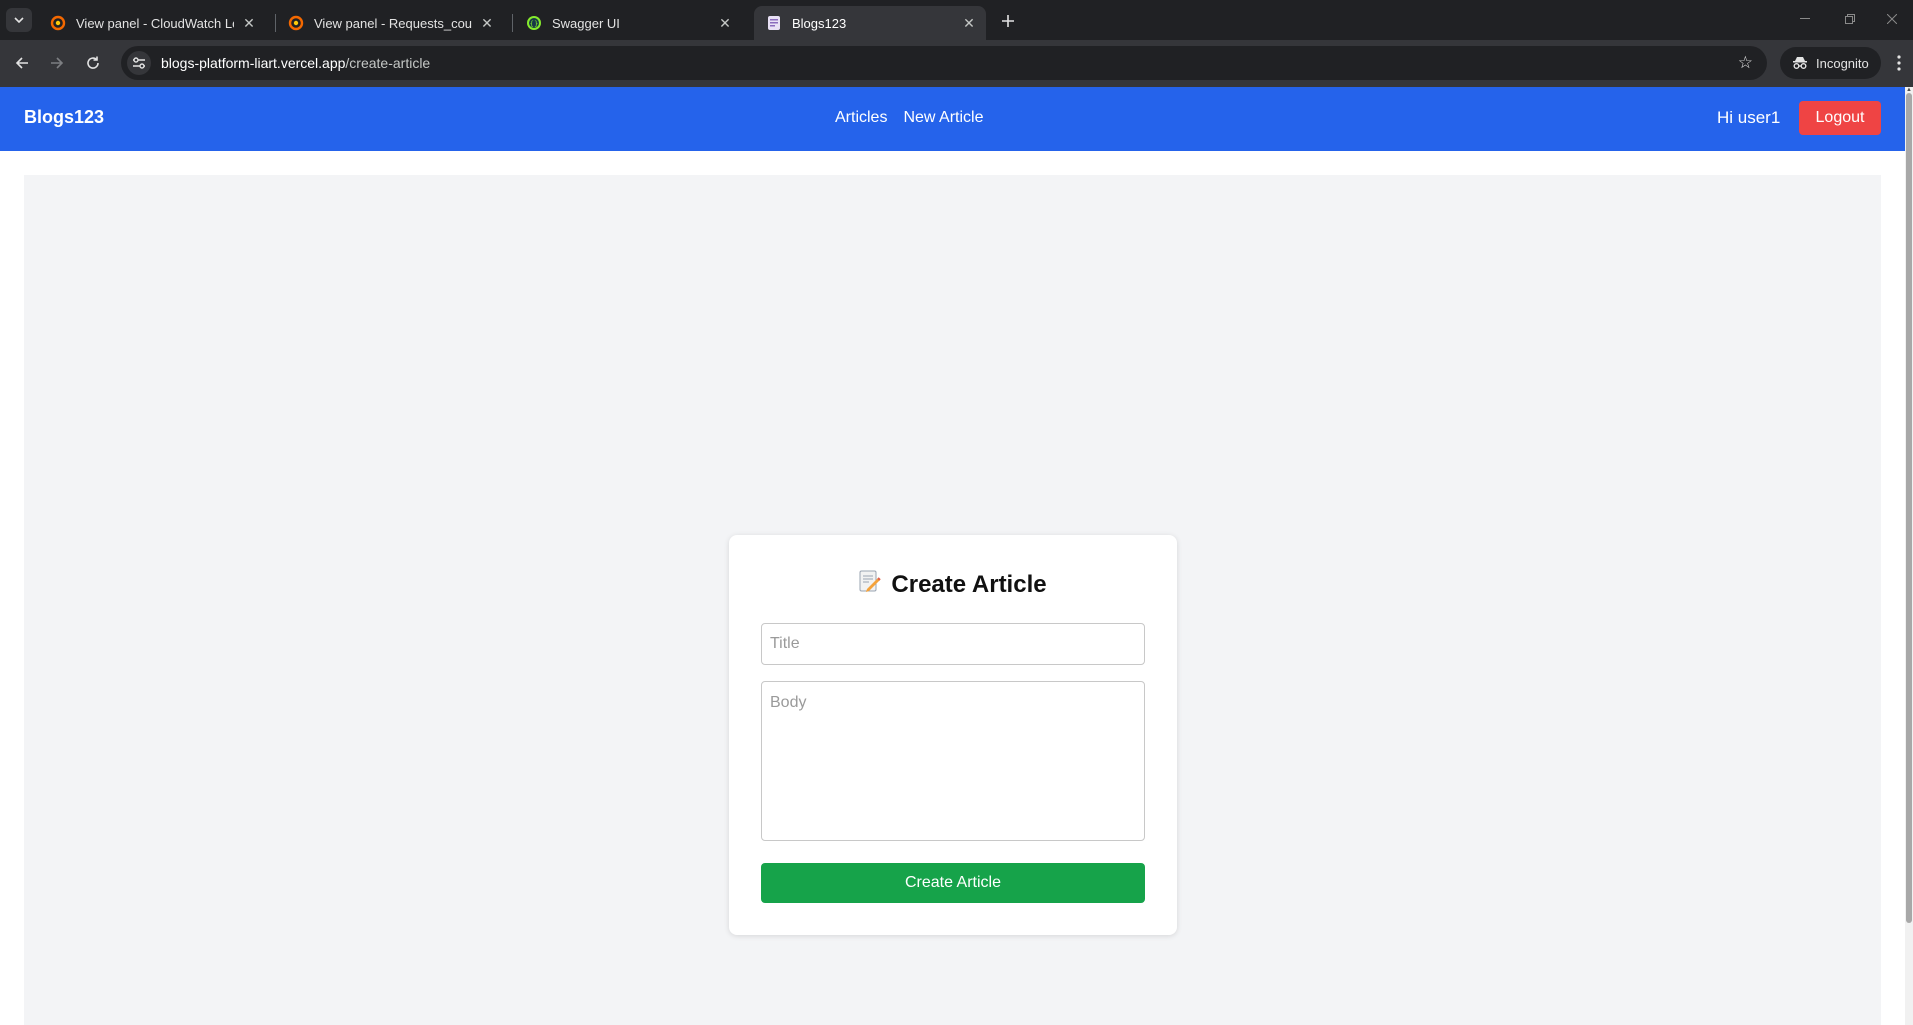 The width and height of the screenshot is (1913, 1025). What do you see at coordinates (586, 23) in the screenshot?
I see `tab-title: Swagger UI` at bounding box center [586, 23].